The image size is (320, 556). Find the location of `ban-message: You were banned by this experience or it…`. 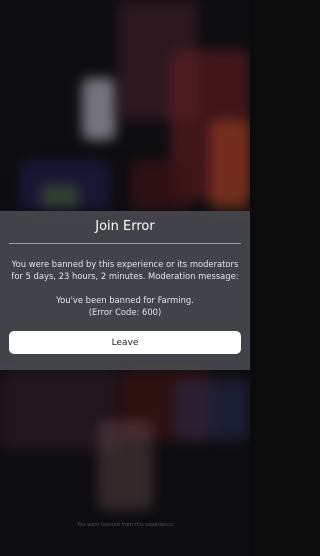

ban-message: You were banned by this experience or it… is located at coordinates (125, 270).